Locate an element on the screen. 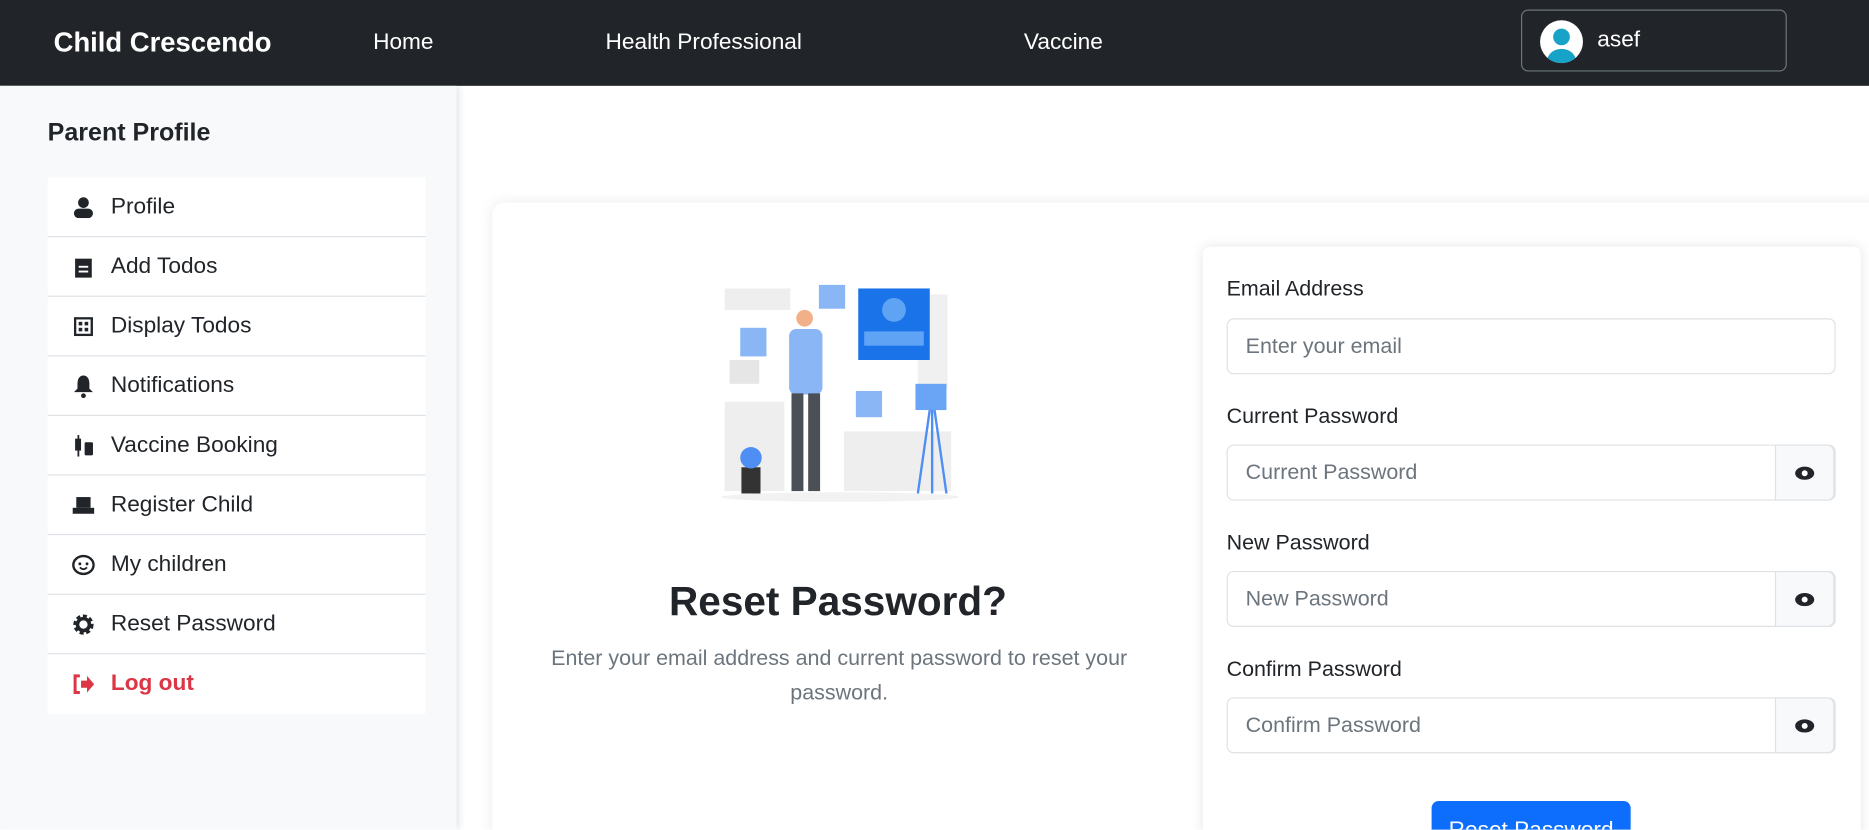 This screenshot has width=1869, height=830. sidebar-item-reset-password: Reset Password is located at coordinates (236, 625).